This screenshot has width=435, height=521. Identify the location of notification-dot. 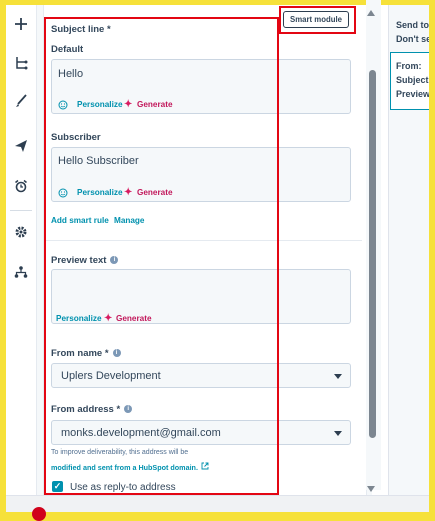
(39, 514).